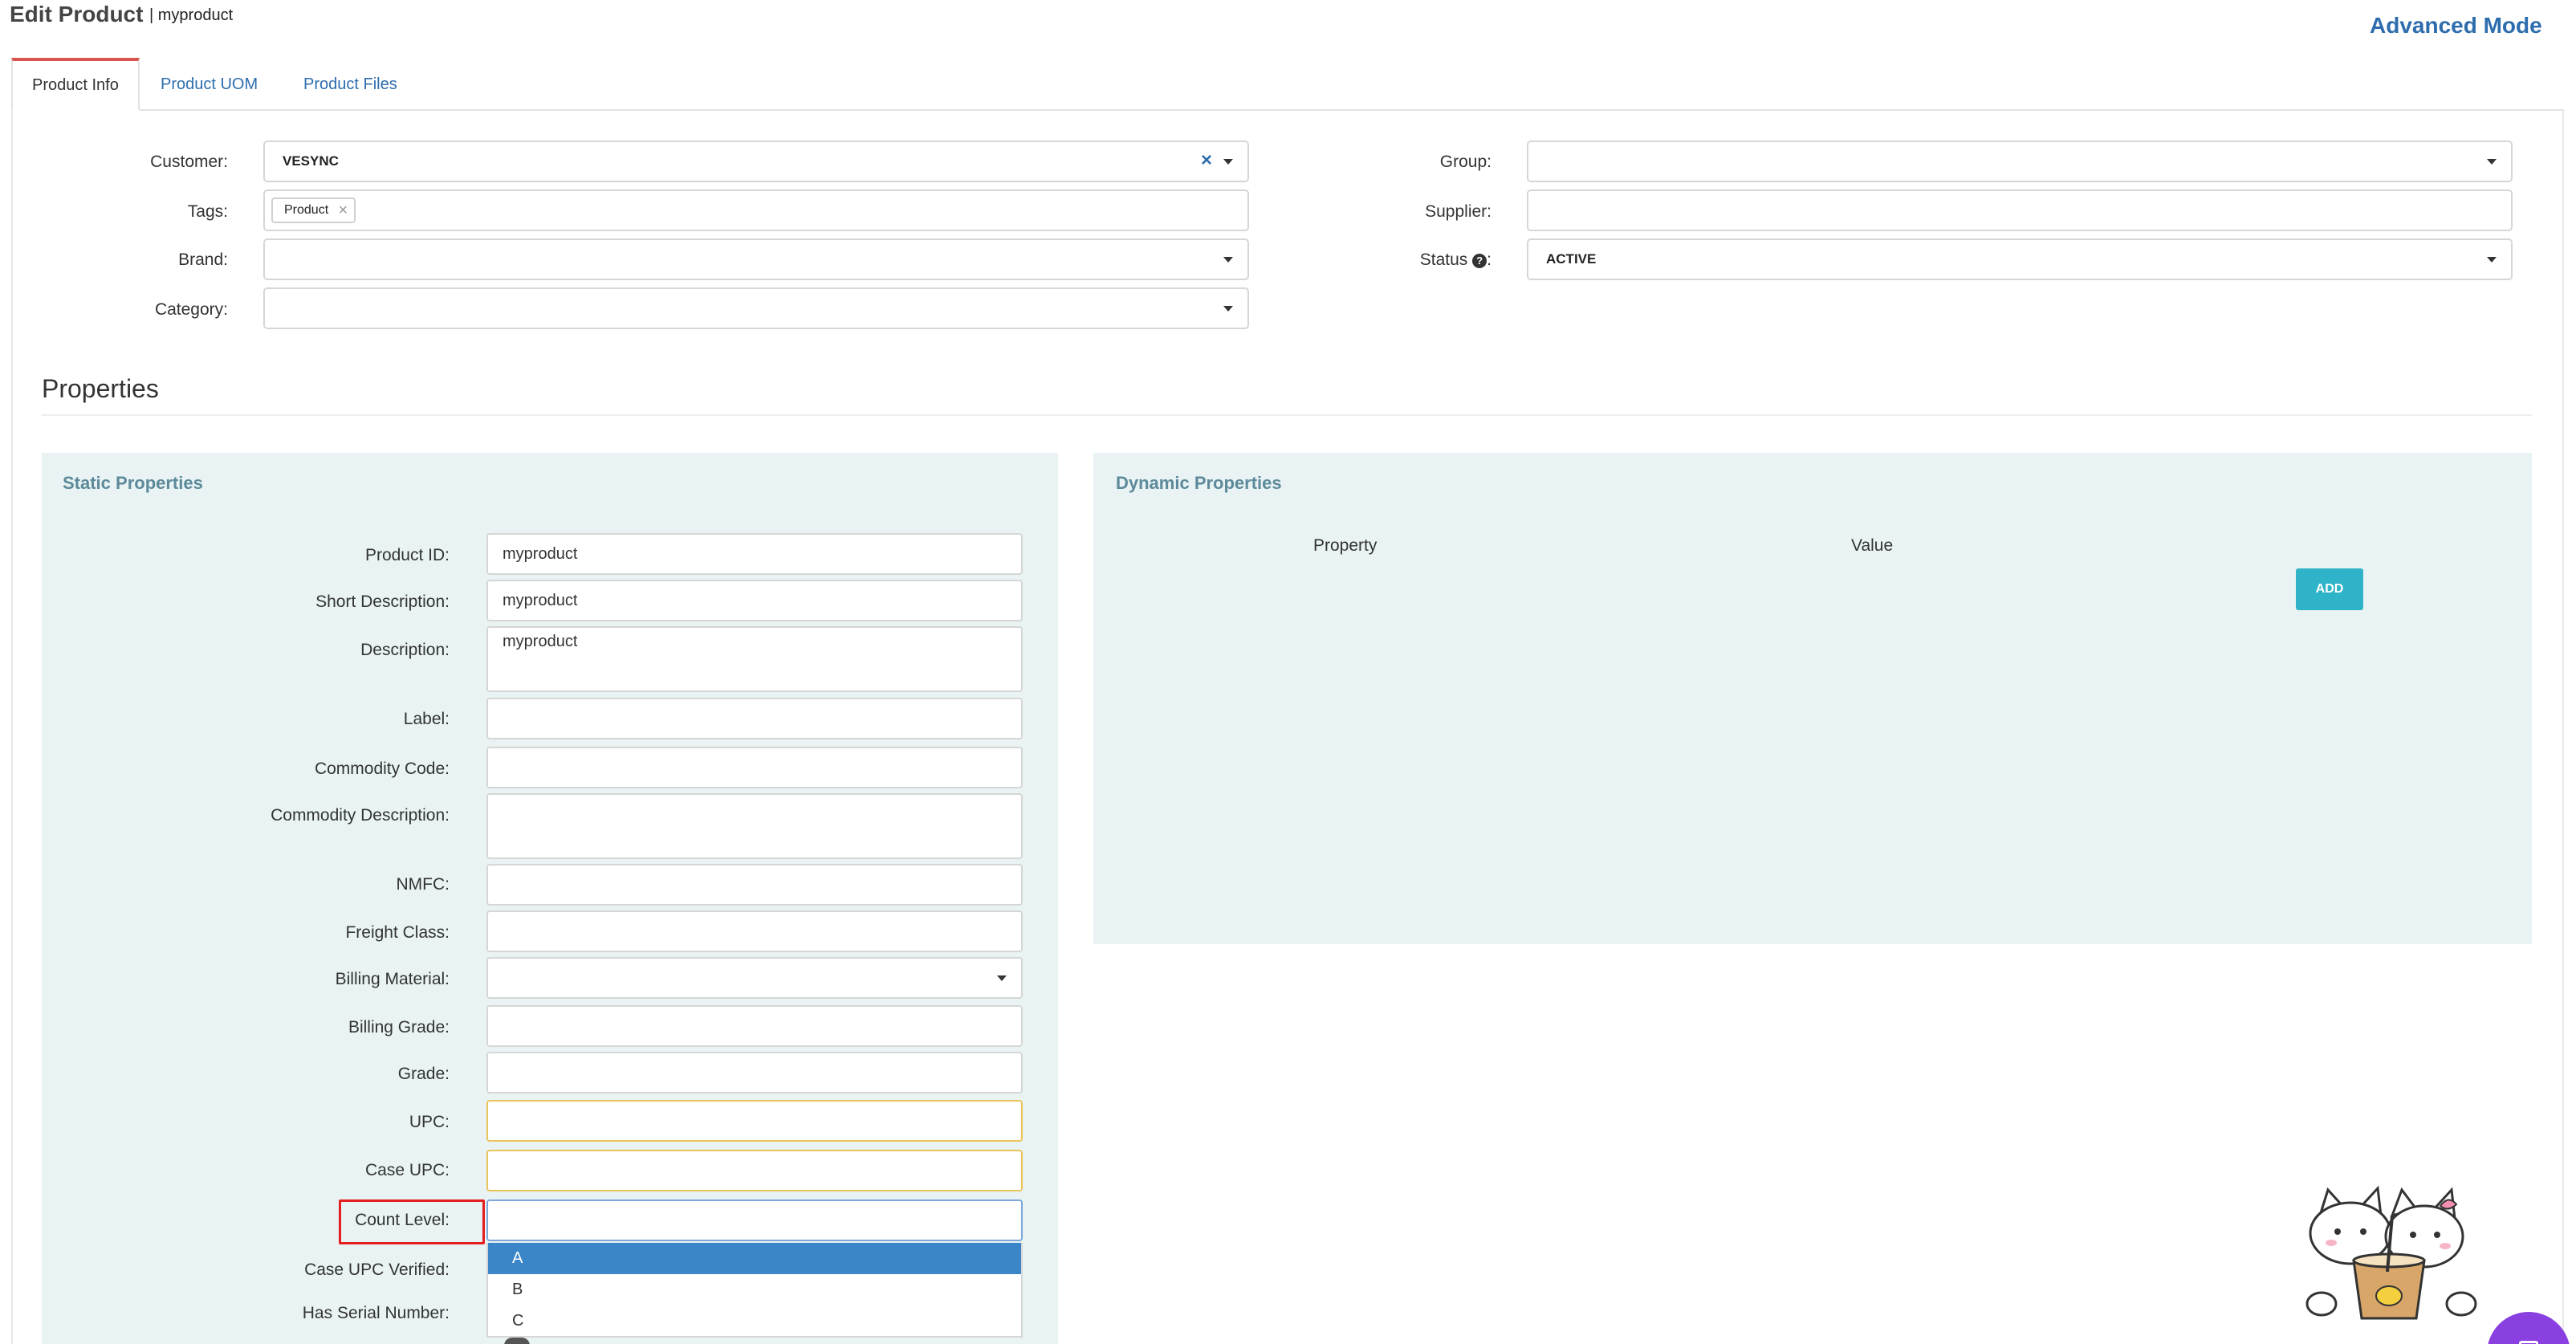  I want to click on chat-icon, so click(2528, 1342).